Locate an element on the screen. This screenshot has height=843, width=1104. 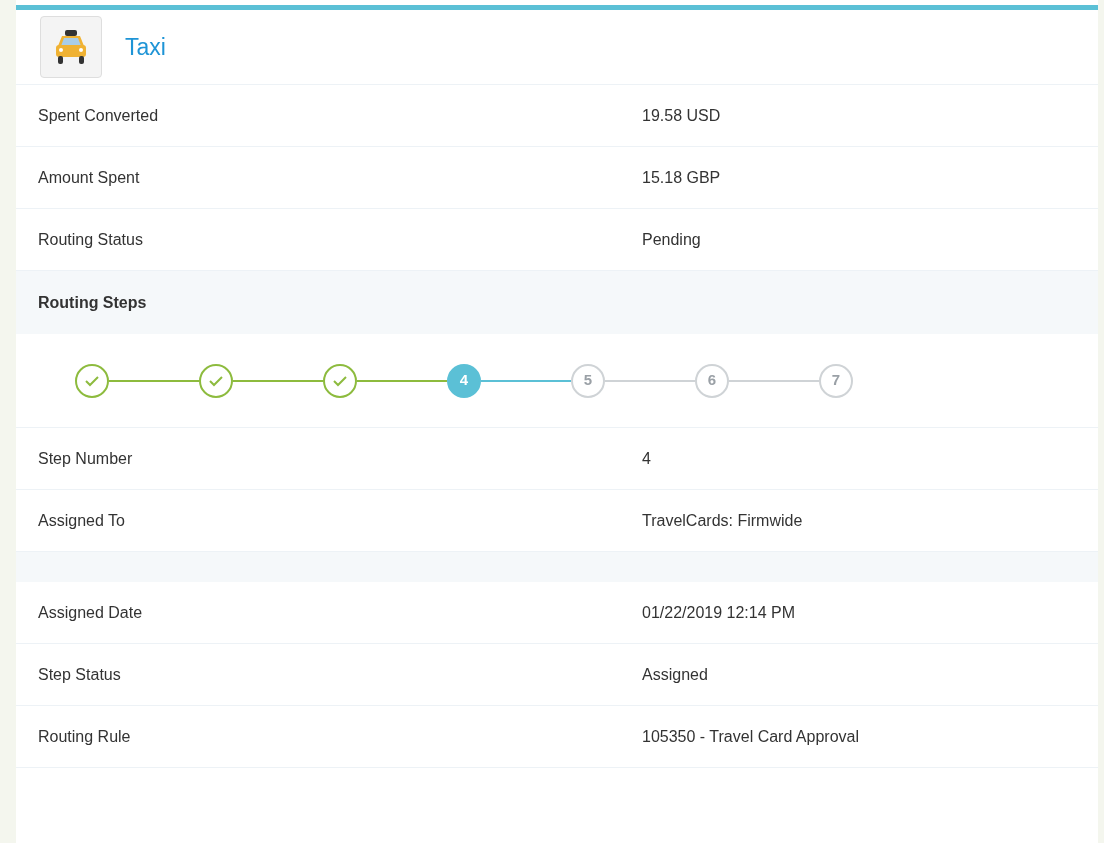
field-value: 4 is located at coordinates (646, 458).